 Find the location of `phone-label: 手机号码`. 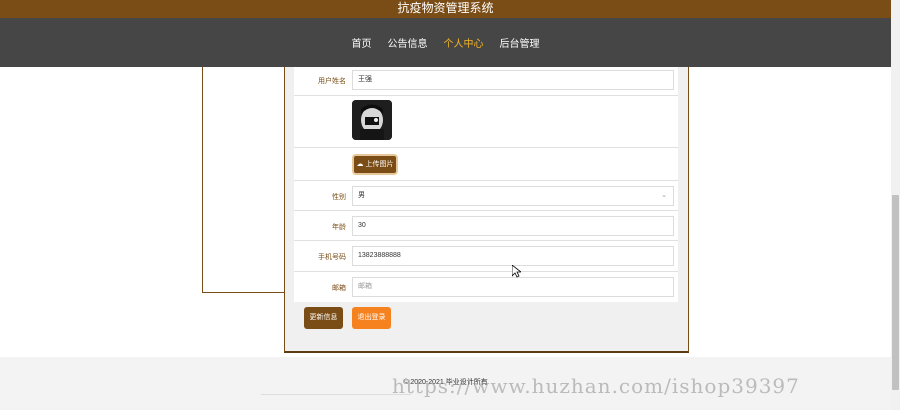

phone-label: 手机号码 is located at coordinates (332, 257).